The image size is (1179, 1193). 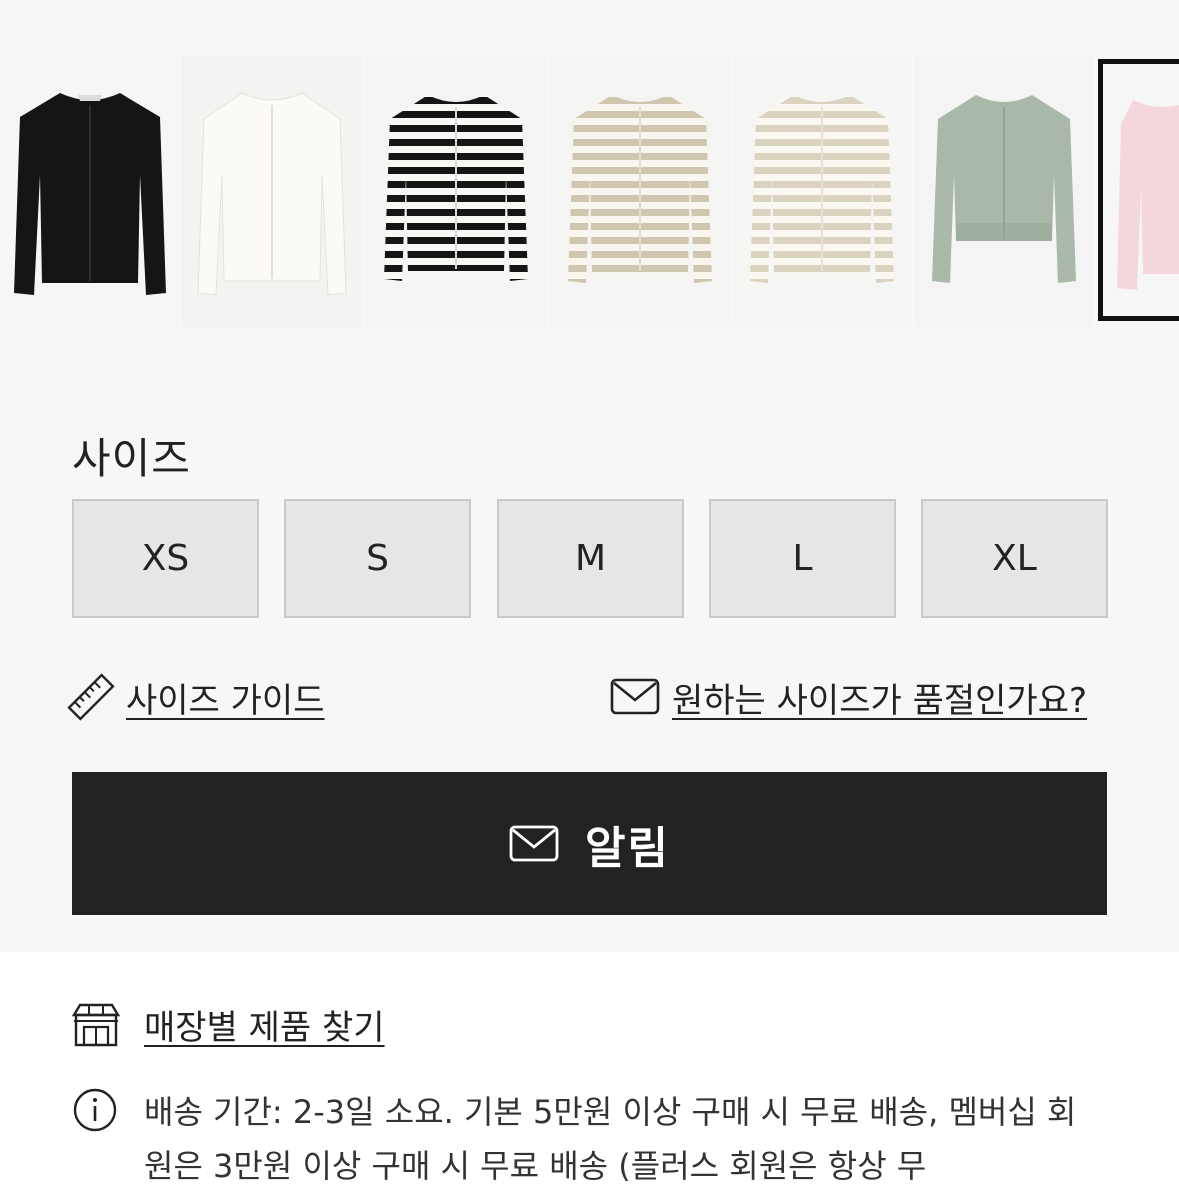 I want to click on size-button-xs: XS, so click(x=165, y=558).